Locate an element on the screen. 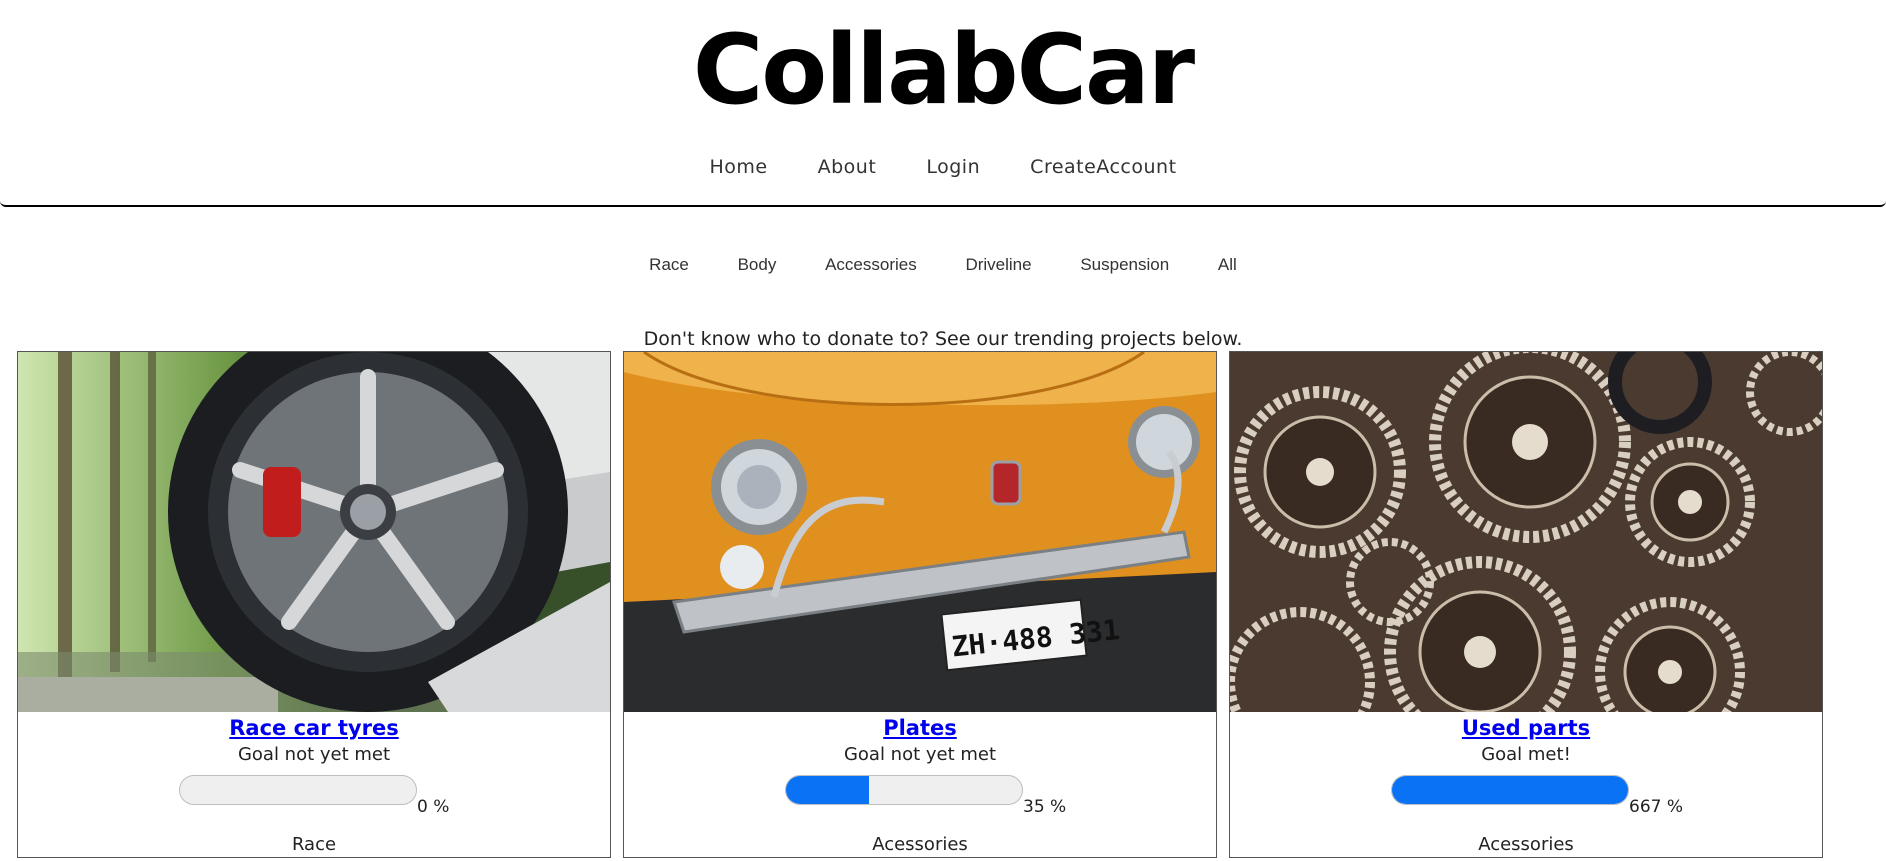 Image resolution: width=1886 pixels, height=861 pixels. project-title-link: Plates is located at coordinates (920, 728).